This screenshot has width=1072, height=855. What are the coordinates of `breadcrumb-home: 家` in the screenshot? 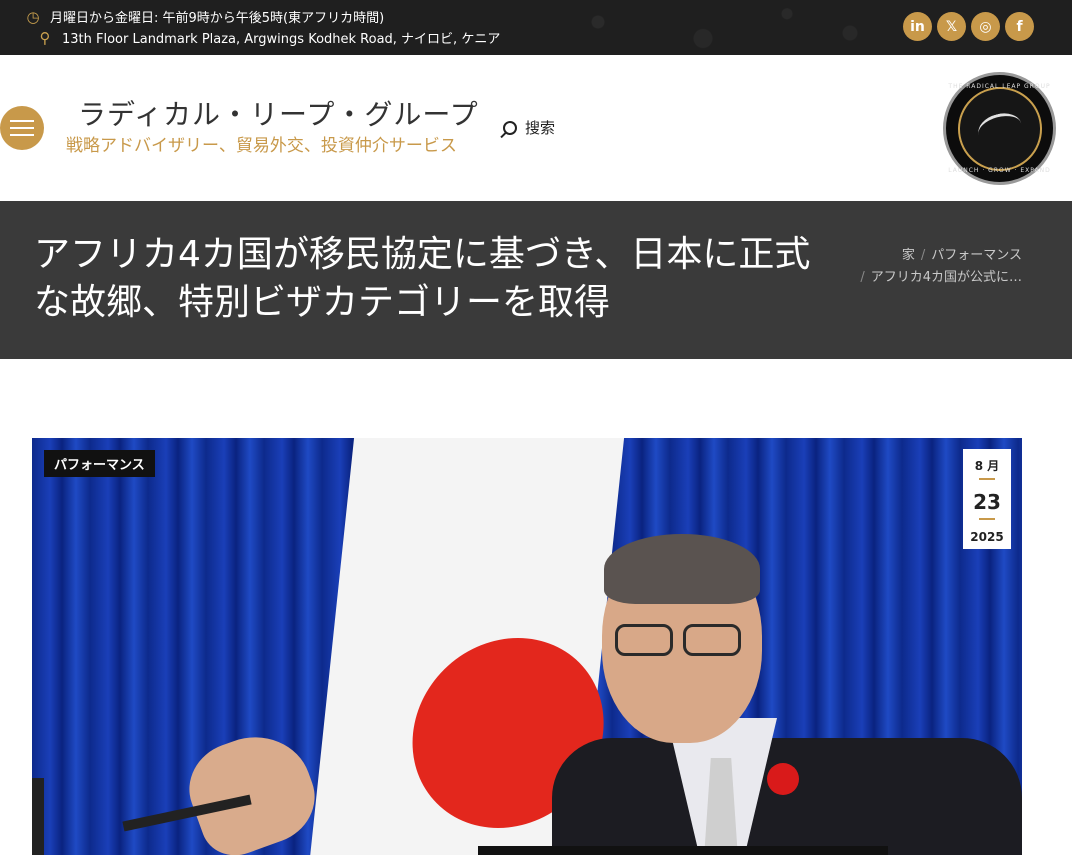 It's located at (908, 255).